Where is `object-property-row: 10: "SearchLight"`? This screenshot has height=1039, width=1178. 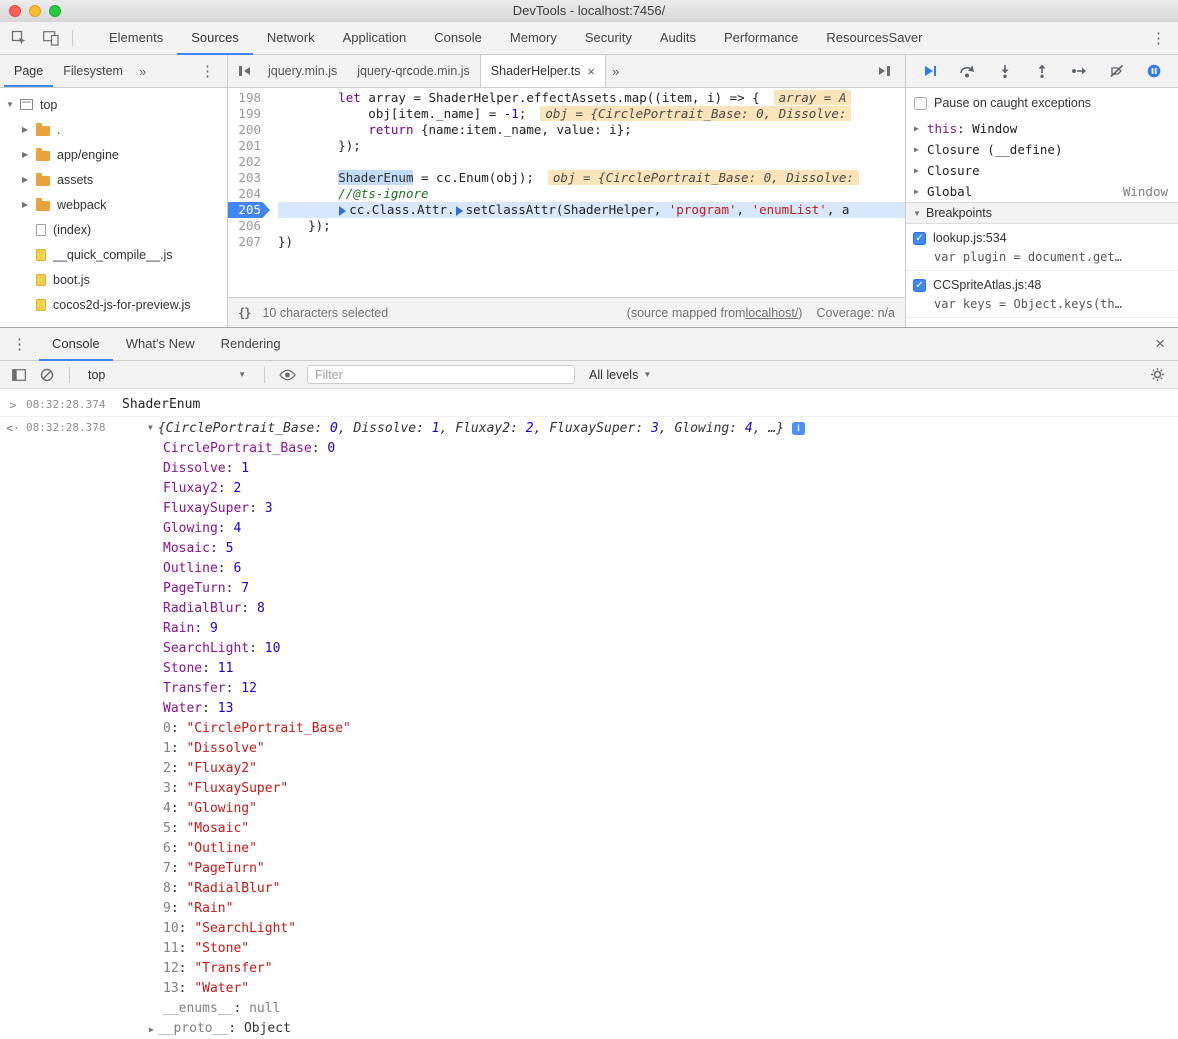 object-property-row: 10: "SearchLight" is located at coordinates (589, 929).